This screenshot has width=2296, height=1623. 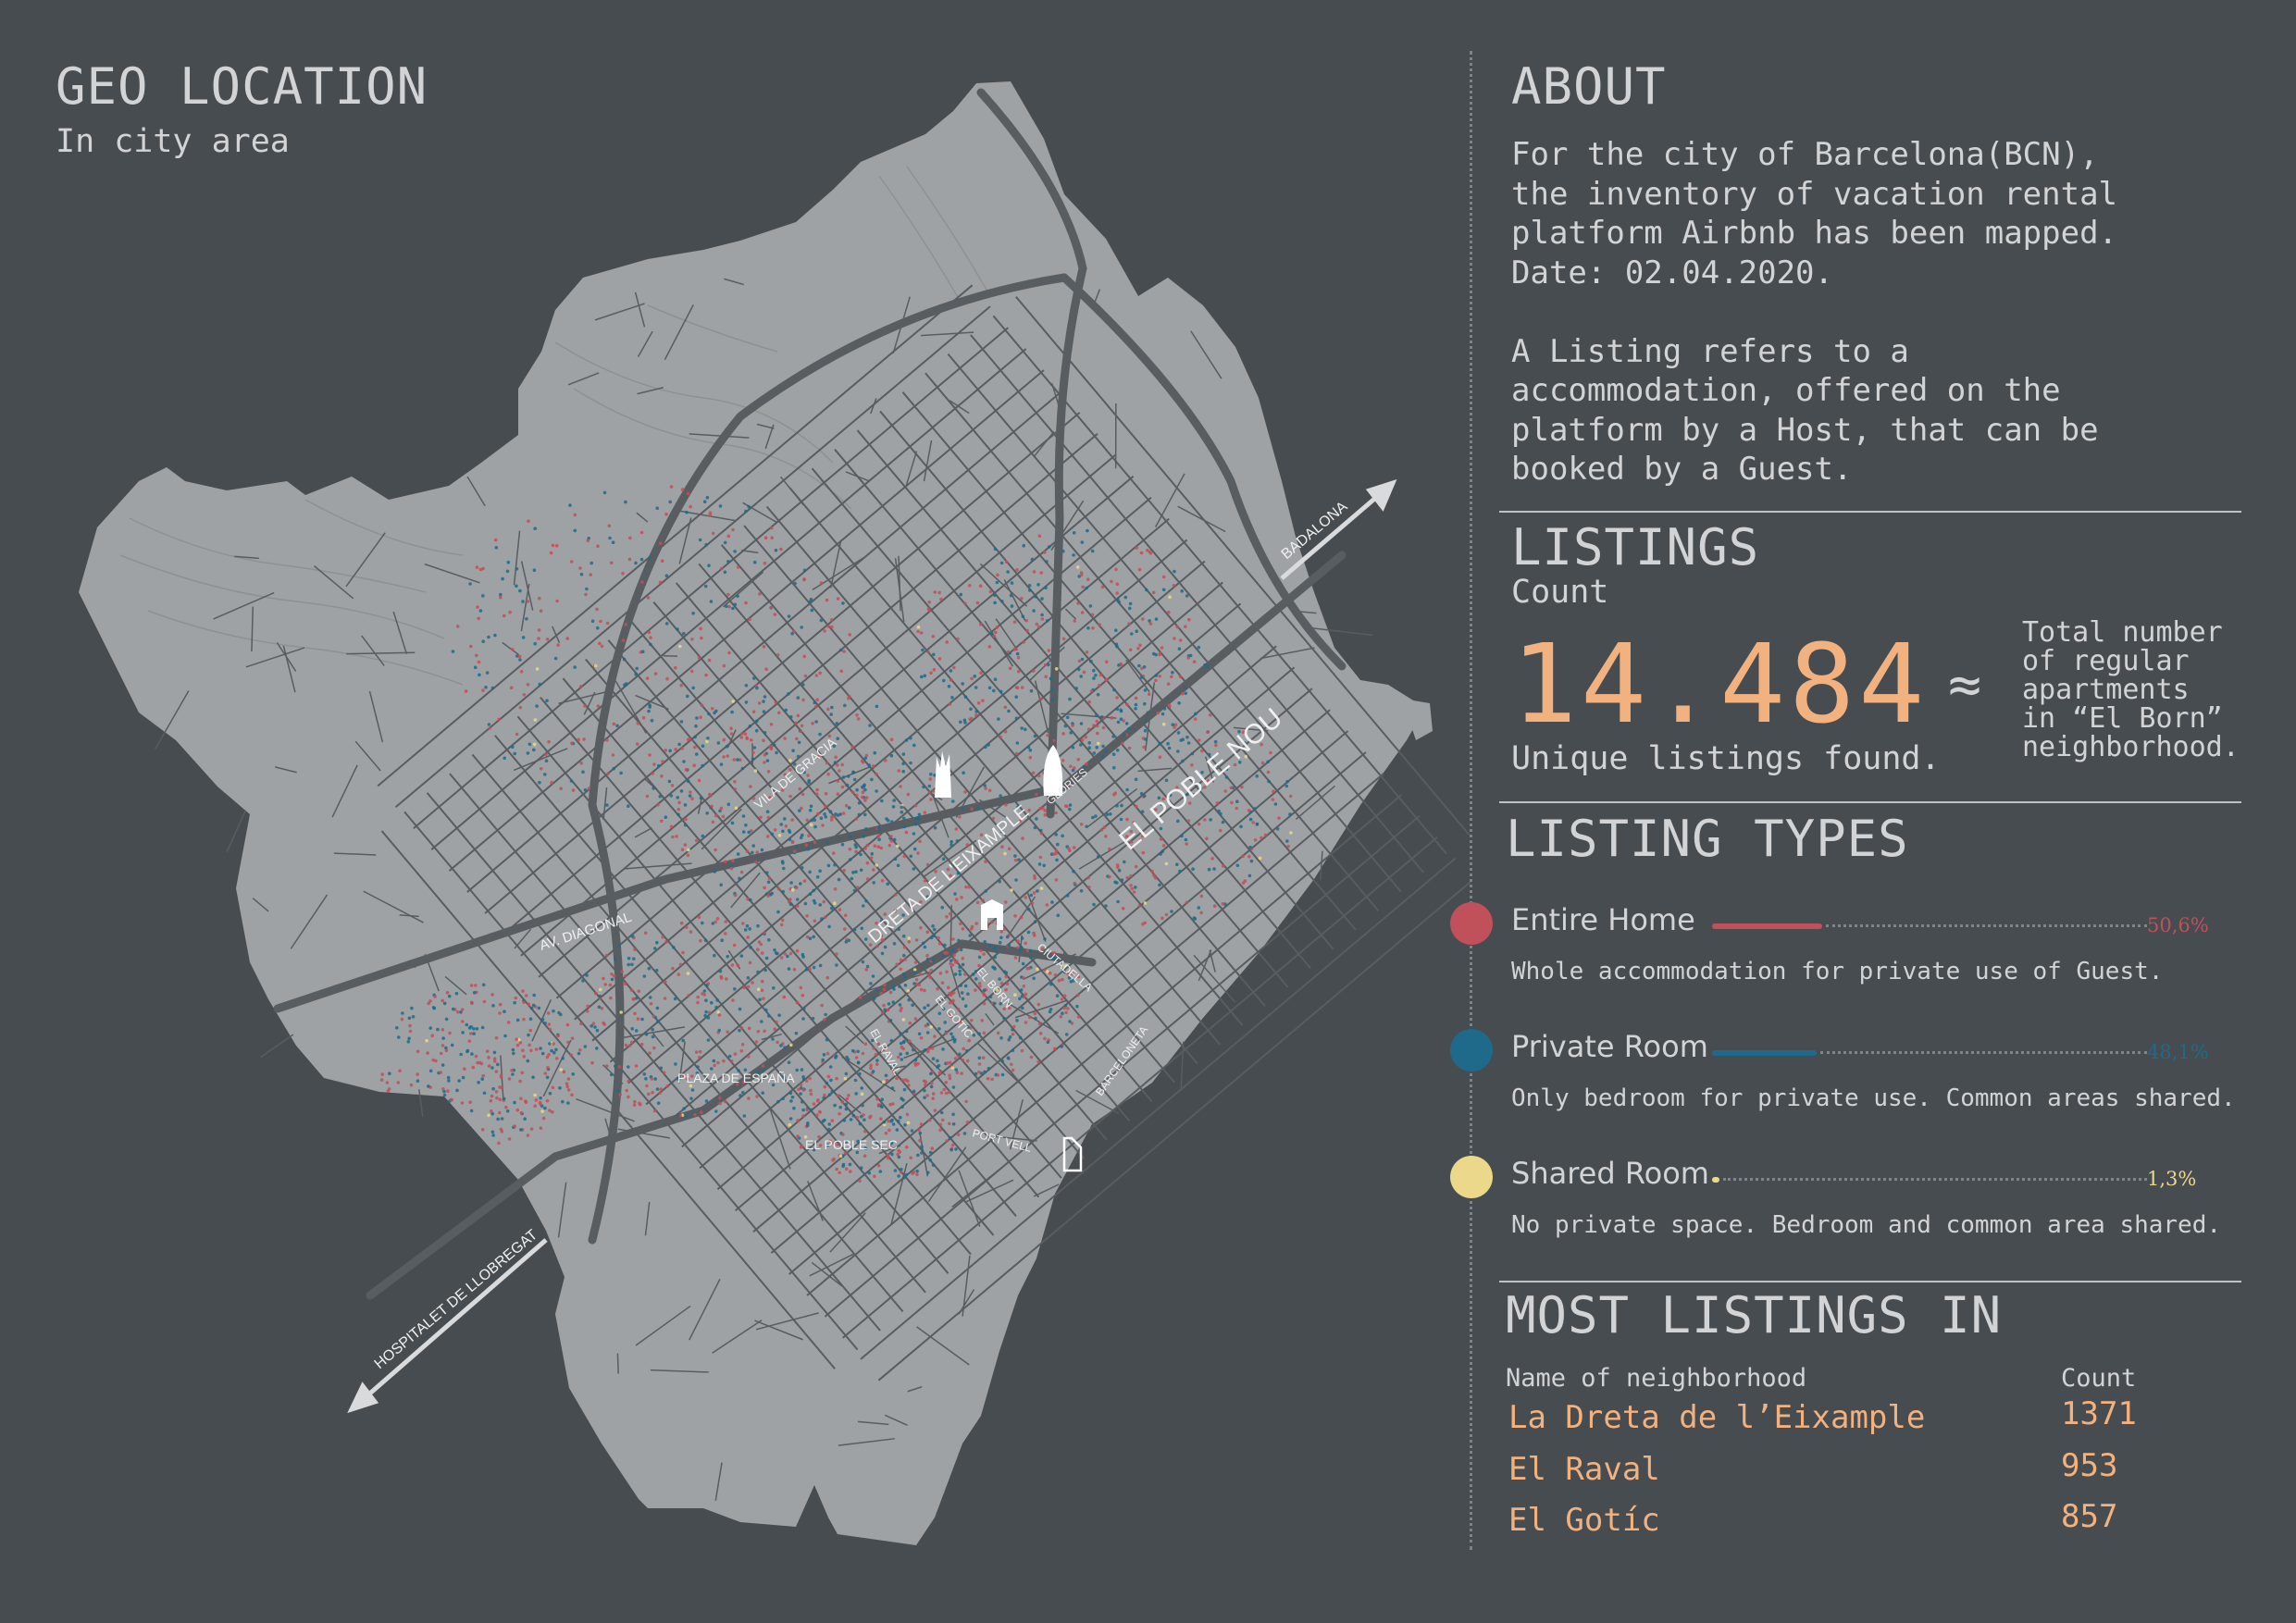 What do you see at coordinates (1726, 758) in the screenshot?
I see `listings-caption: Unique listings found.` at bounding box center [1726, 758].